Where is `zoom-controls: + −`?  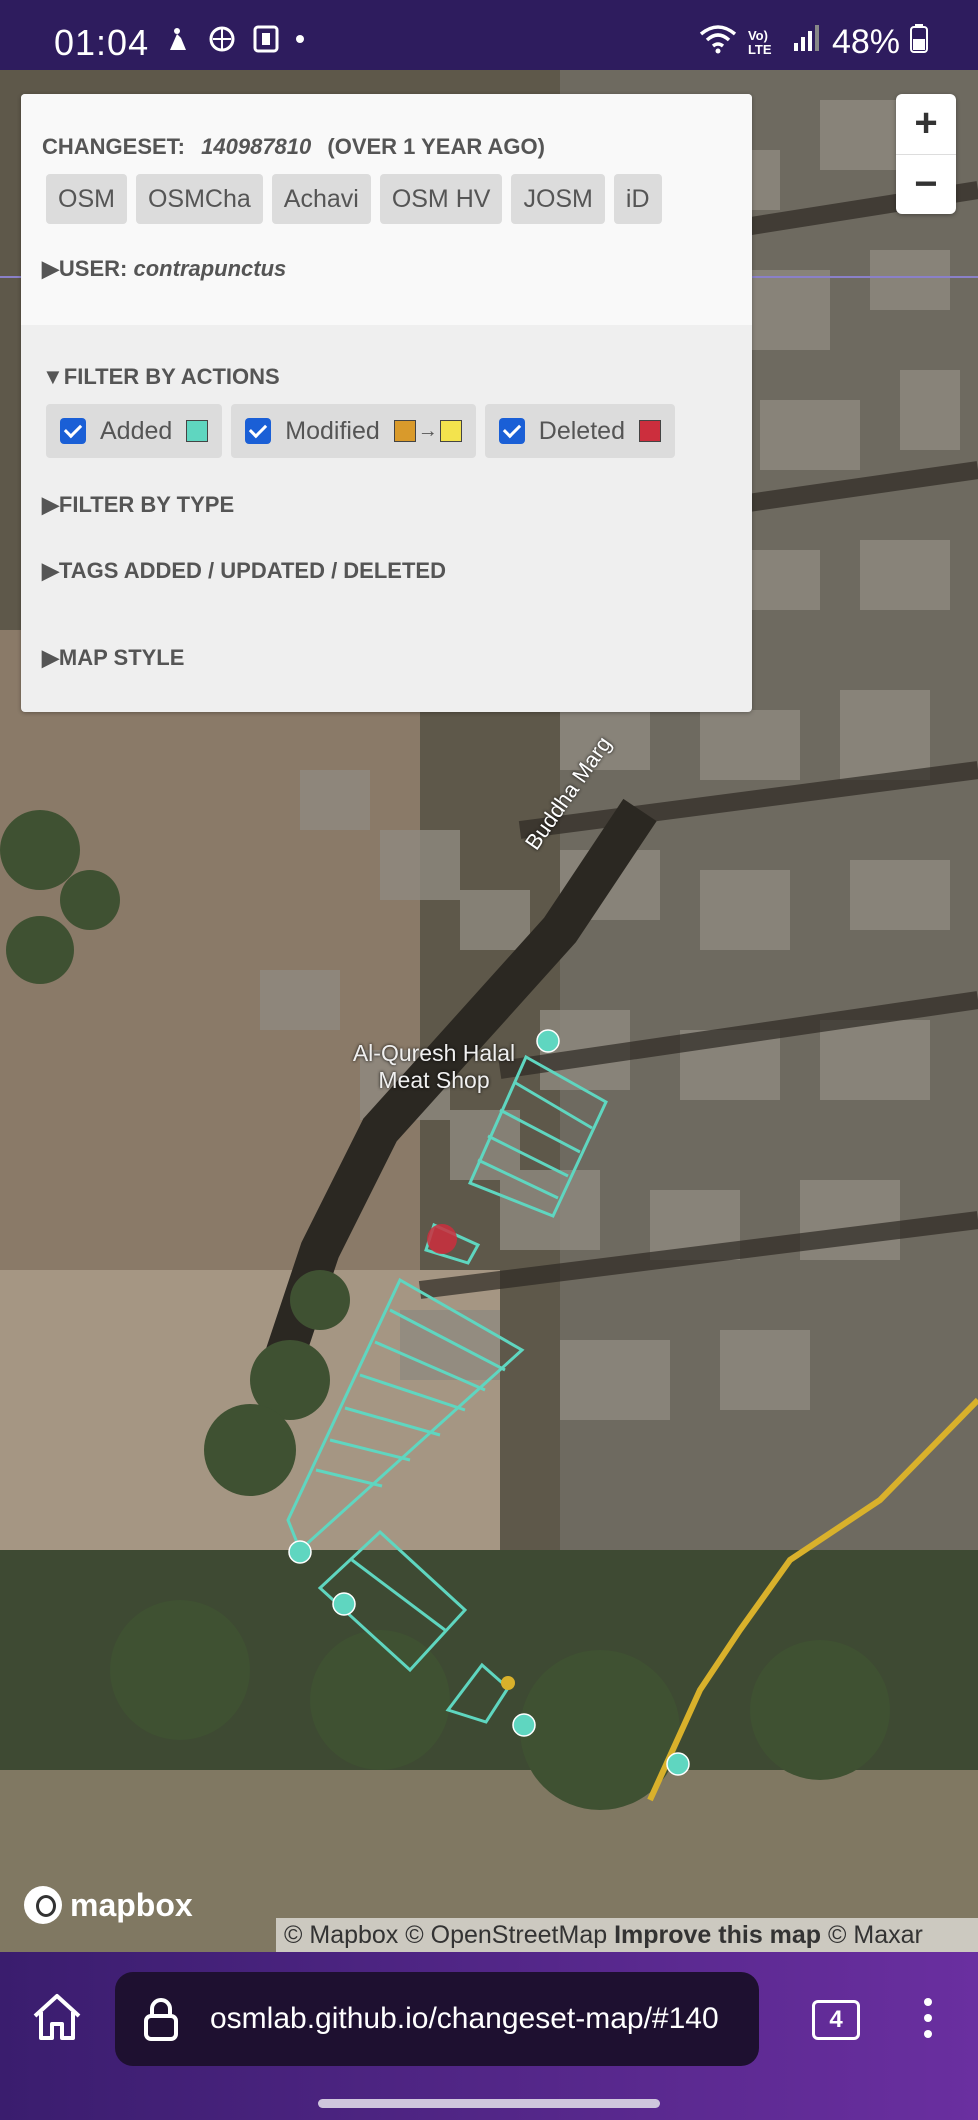 zoom-controls: + − is located at coordinates (926, 154).